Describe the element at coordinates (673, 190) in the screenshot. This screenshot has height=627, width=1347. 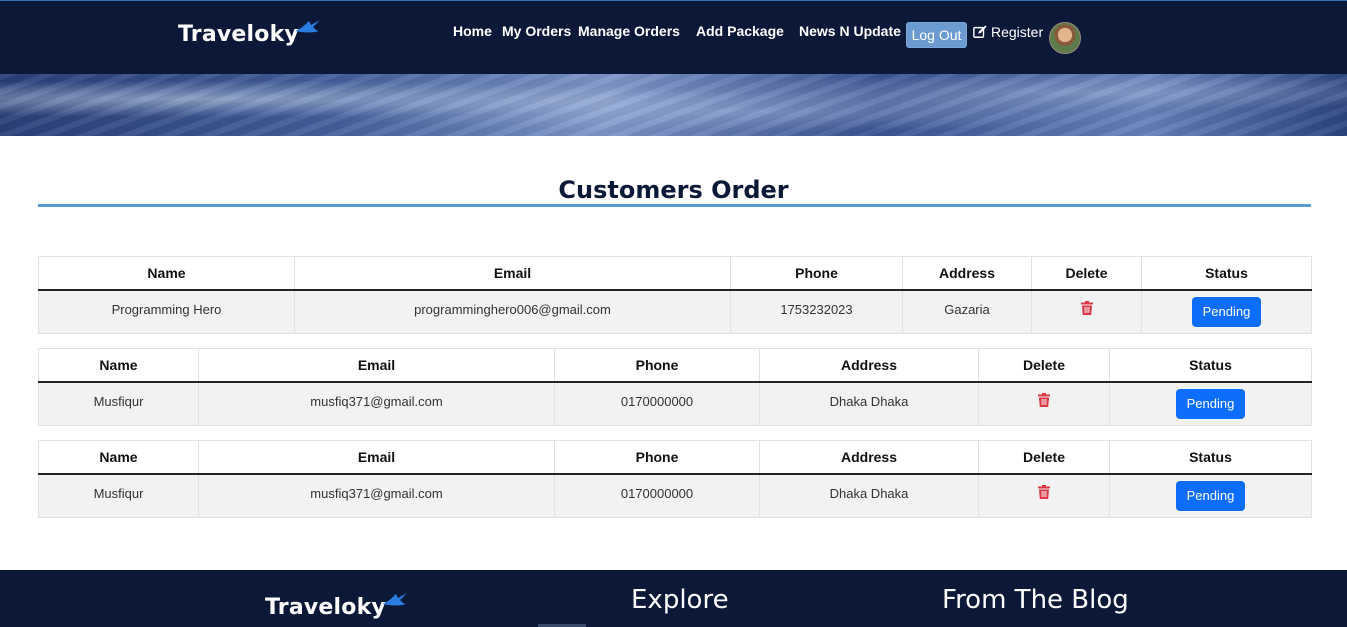
I see `page-title: Customers Order` at that location.